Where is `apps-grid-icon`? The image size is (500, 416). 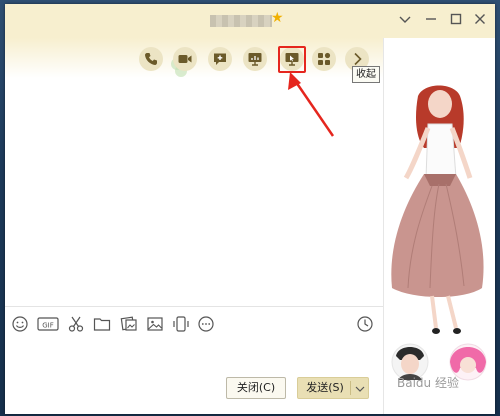 apps-grid-icon is located at coordinates (324, 58).